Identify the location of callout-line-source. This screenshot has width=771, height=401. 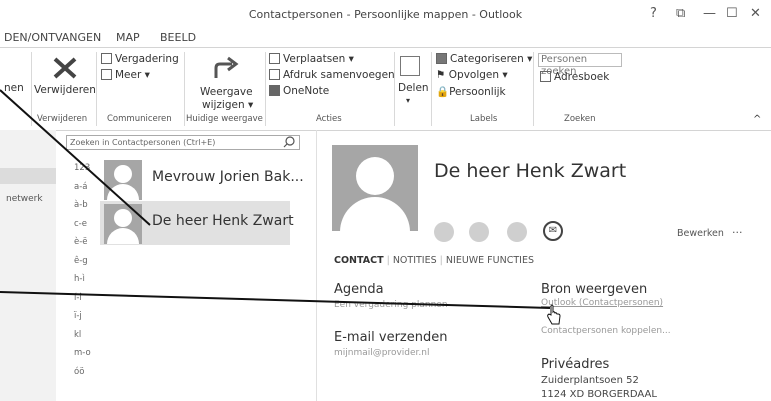
(275, 300).